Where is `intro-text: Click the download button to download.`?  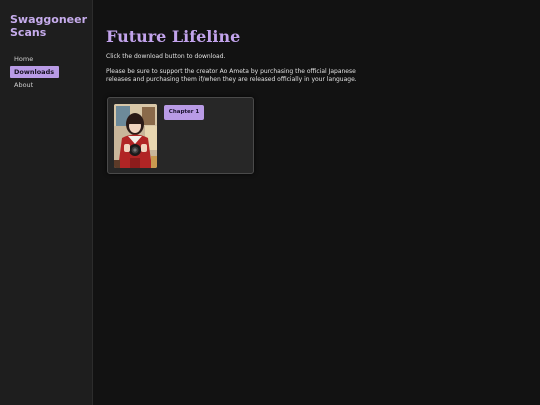
intro-text: Click the download button to download. is located at coordinates (166, 56).